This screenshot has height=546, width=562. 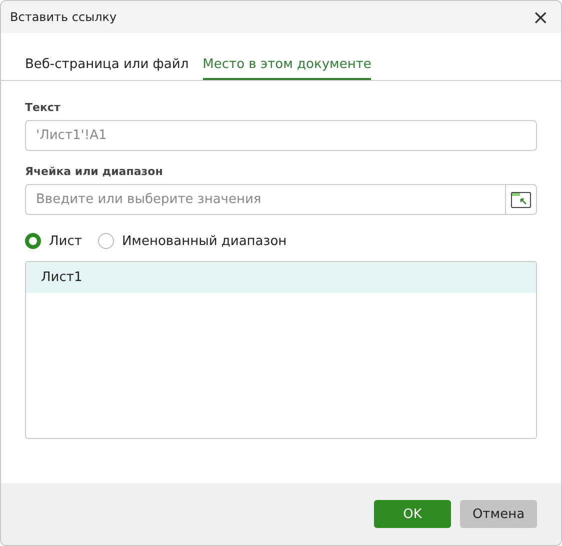 I want to click on cancel-button: Отмена, so click(x=498, y=514).